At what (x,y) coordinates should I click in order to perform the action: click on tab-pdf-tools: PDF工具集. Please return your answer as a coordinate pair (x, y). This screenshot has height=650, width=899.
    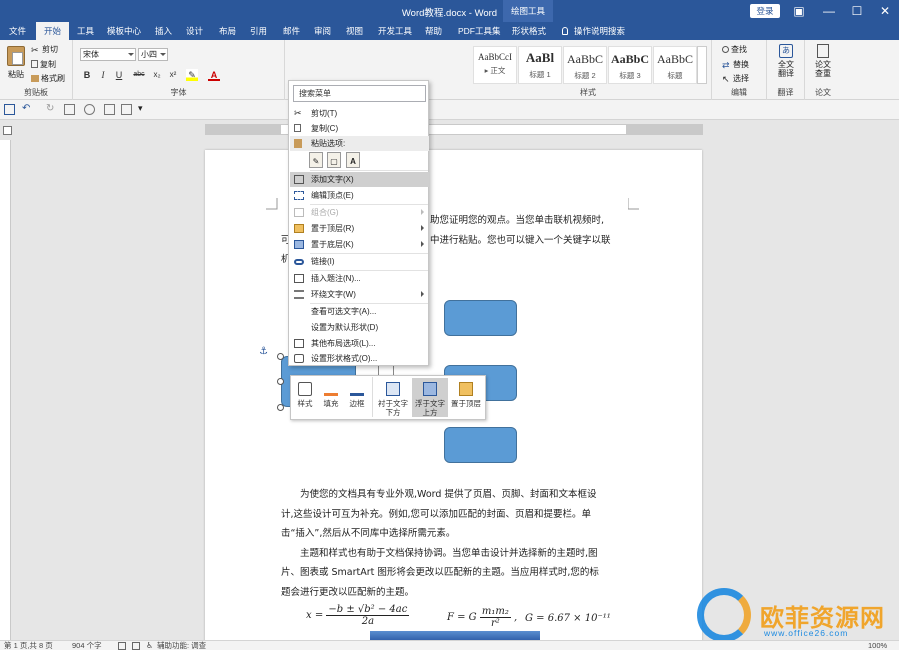
    Looking at the image, I should click on (479, 31).